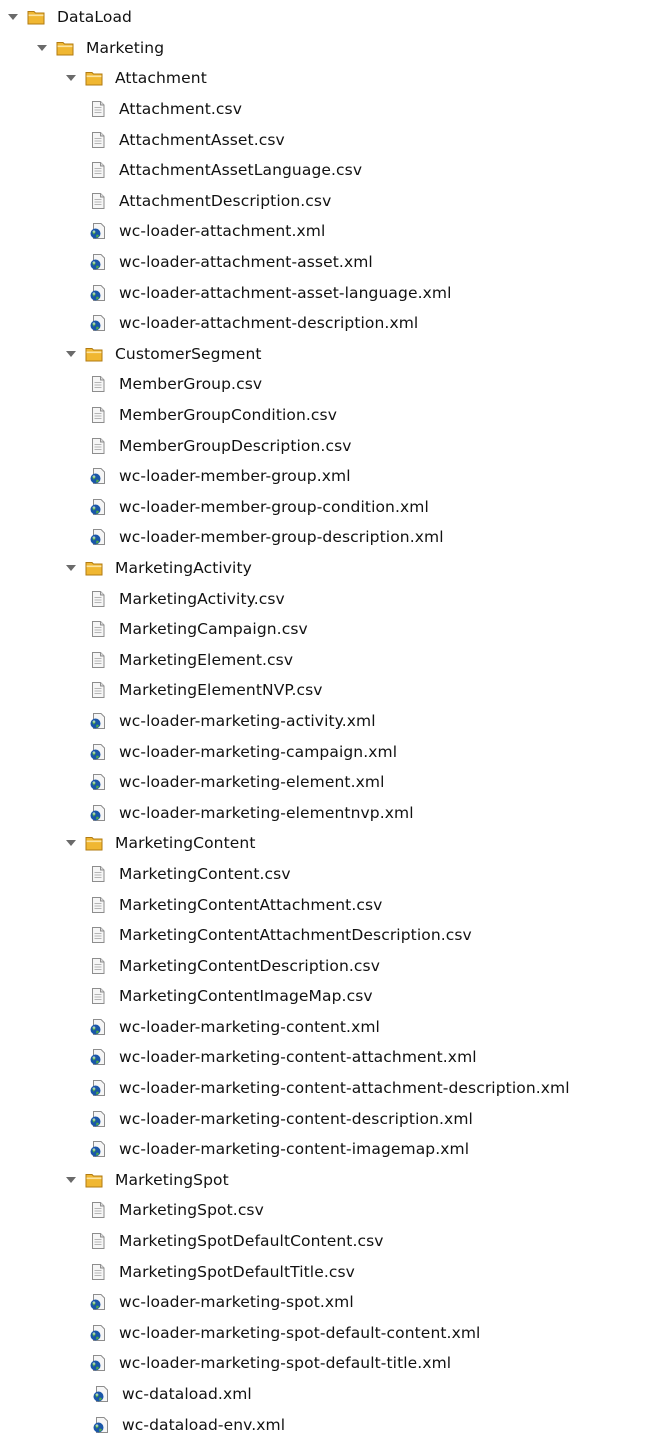 The height and width of the screenshot is (1440, 671). Describe the element at coordinates (294, 1149) in the screenshot. I see `tree-item-label: wc-loader-marketing-content-imagemap.xml` at that location.